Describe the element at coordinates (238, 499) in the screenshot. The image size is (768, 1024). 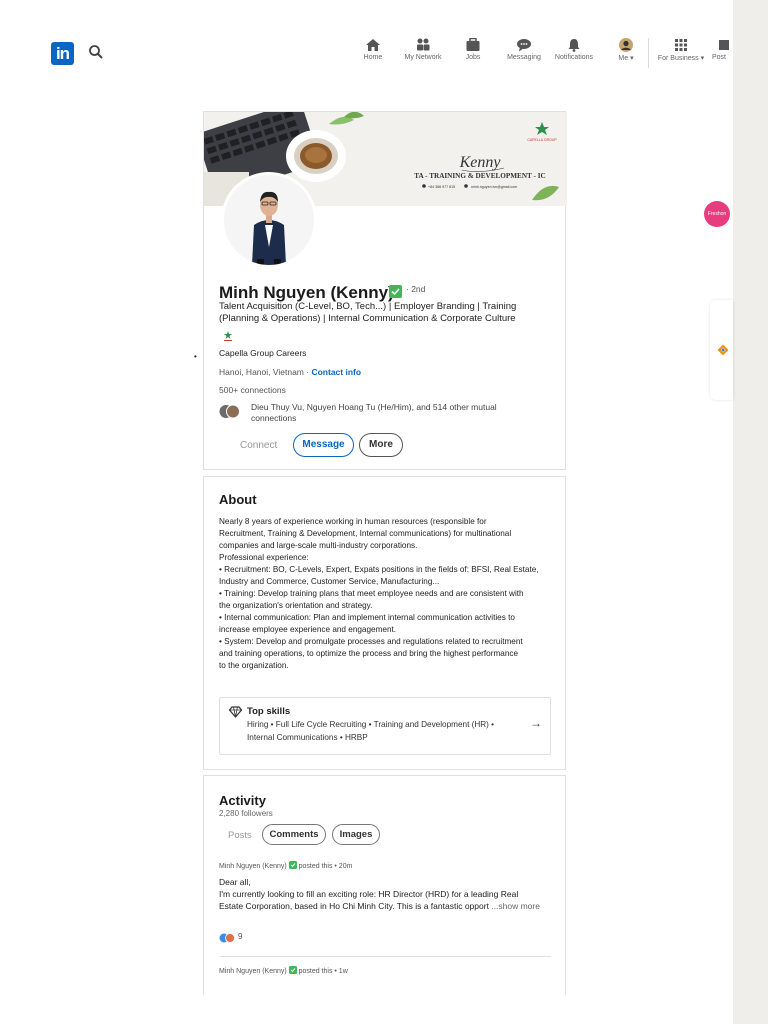
I see `about-title: About` at that location.